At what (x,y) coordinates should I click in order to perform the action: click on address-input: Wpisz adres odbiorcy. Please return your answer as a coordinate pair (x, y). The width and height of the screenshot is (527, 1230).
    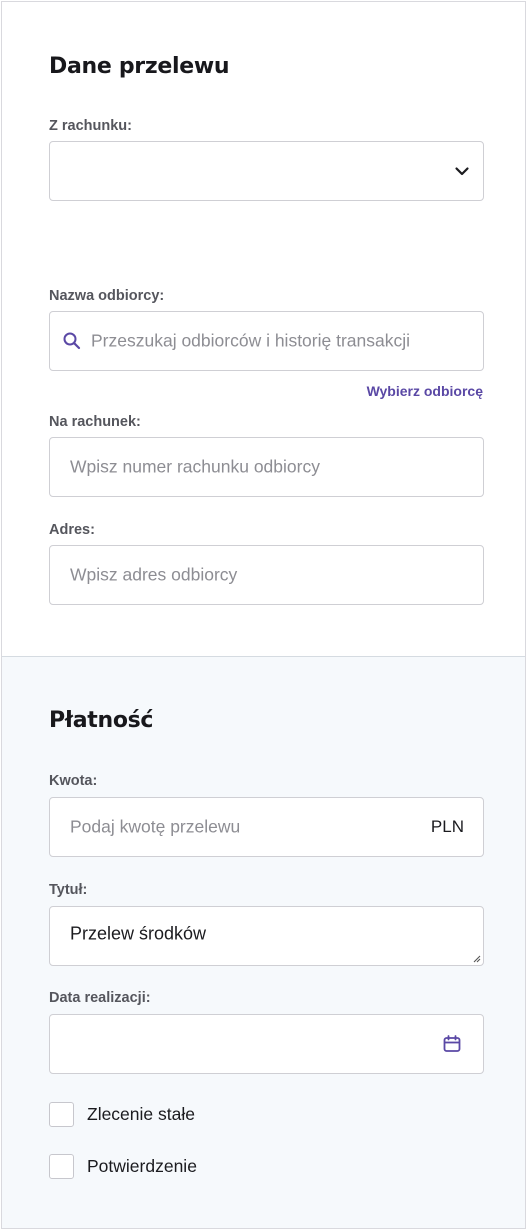
    Looking at the image, I should click on (266, 575).